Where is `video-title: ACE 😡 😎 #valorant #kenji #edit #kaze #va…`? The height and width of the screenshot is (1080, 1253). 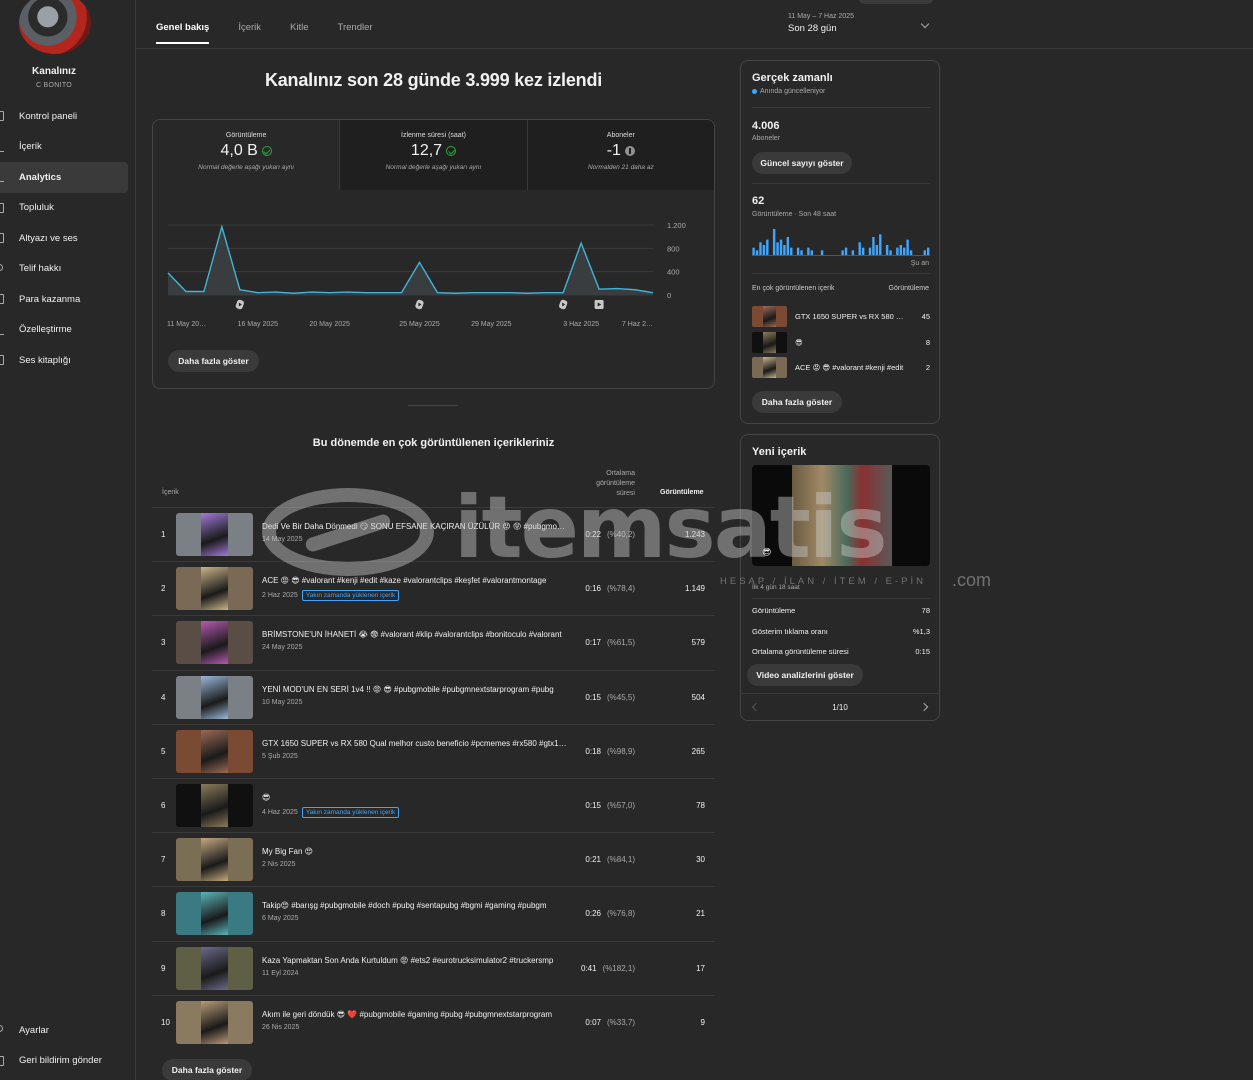 video-title: ACE 😡 😎 #valorant #kenji #edit #kaze #va… is located at coordinates (414, 580).